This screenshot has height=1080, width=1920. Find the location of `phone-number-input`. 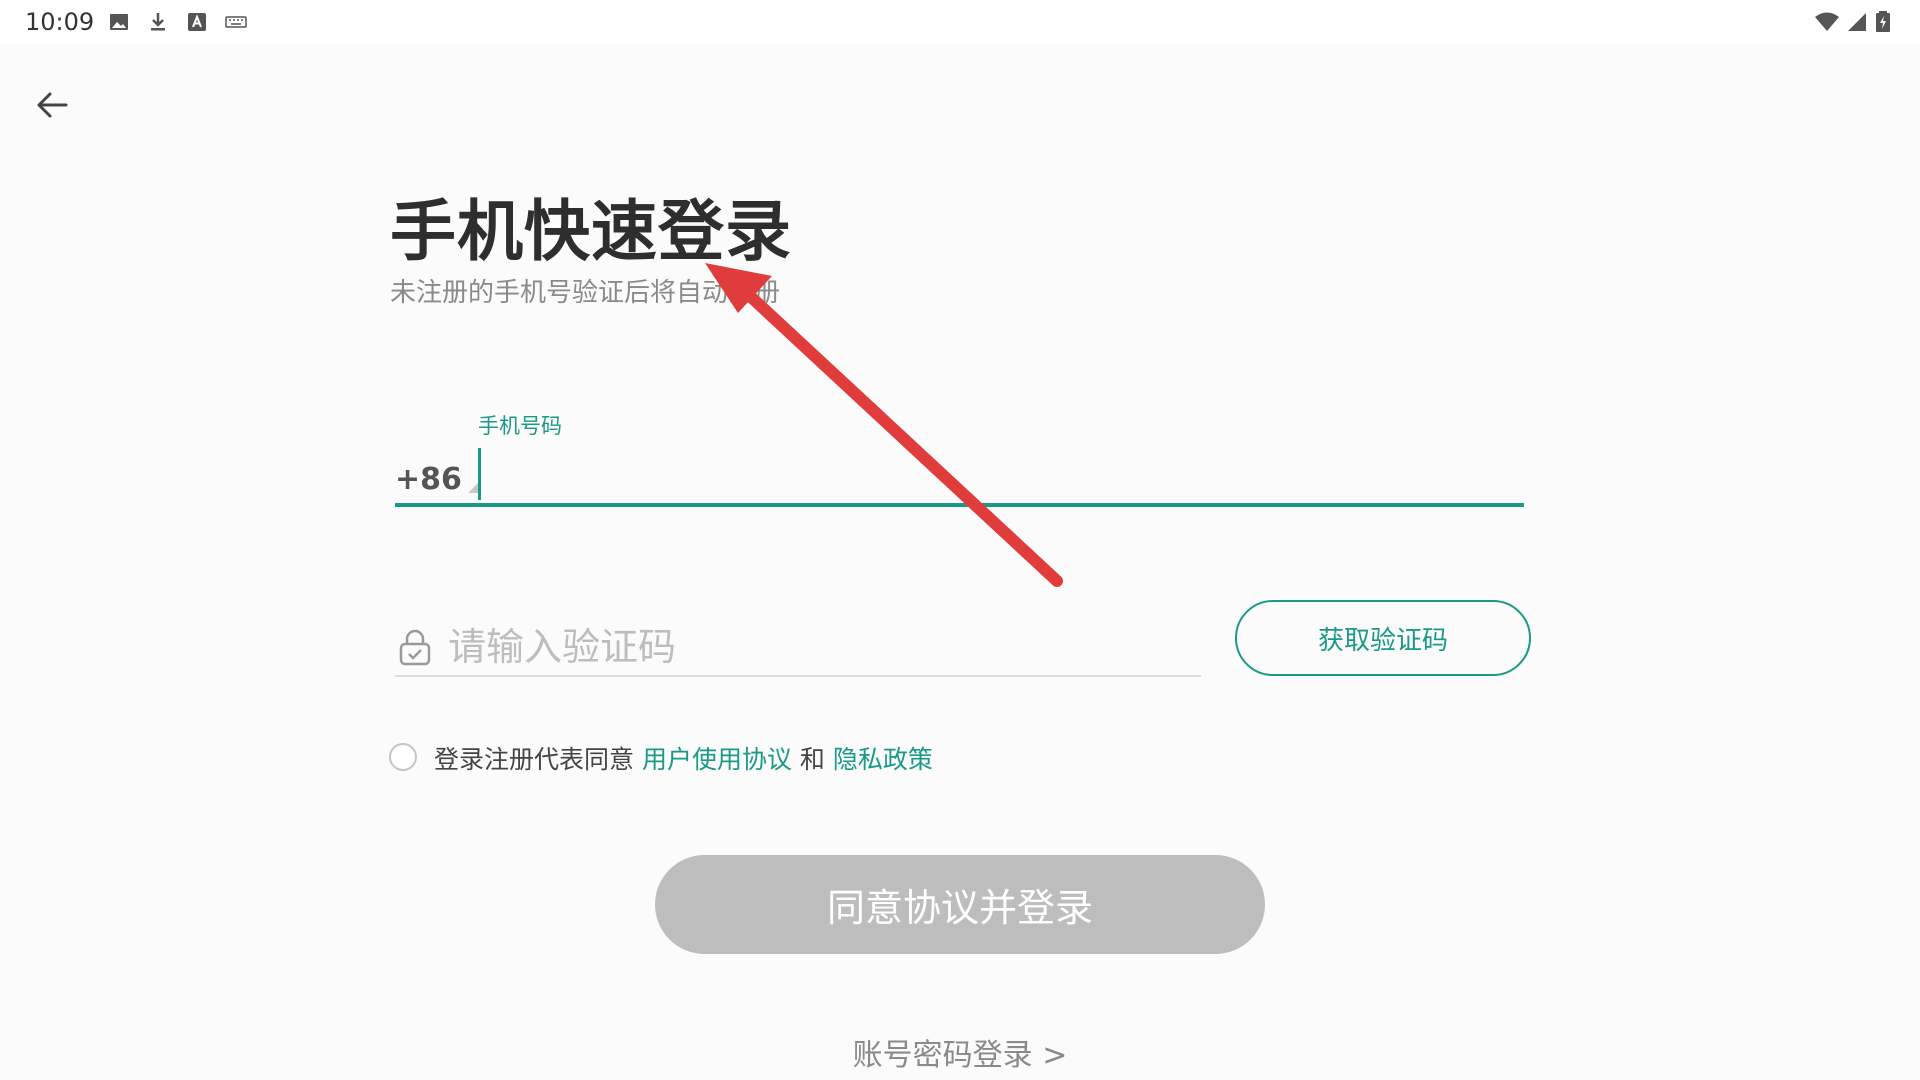

phone-number-input is located at coordinates (1004, 474).